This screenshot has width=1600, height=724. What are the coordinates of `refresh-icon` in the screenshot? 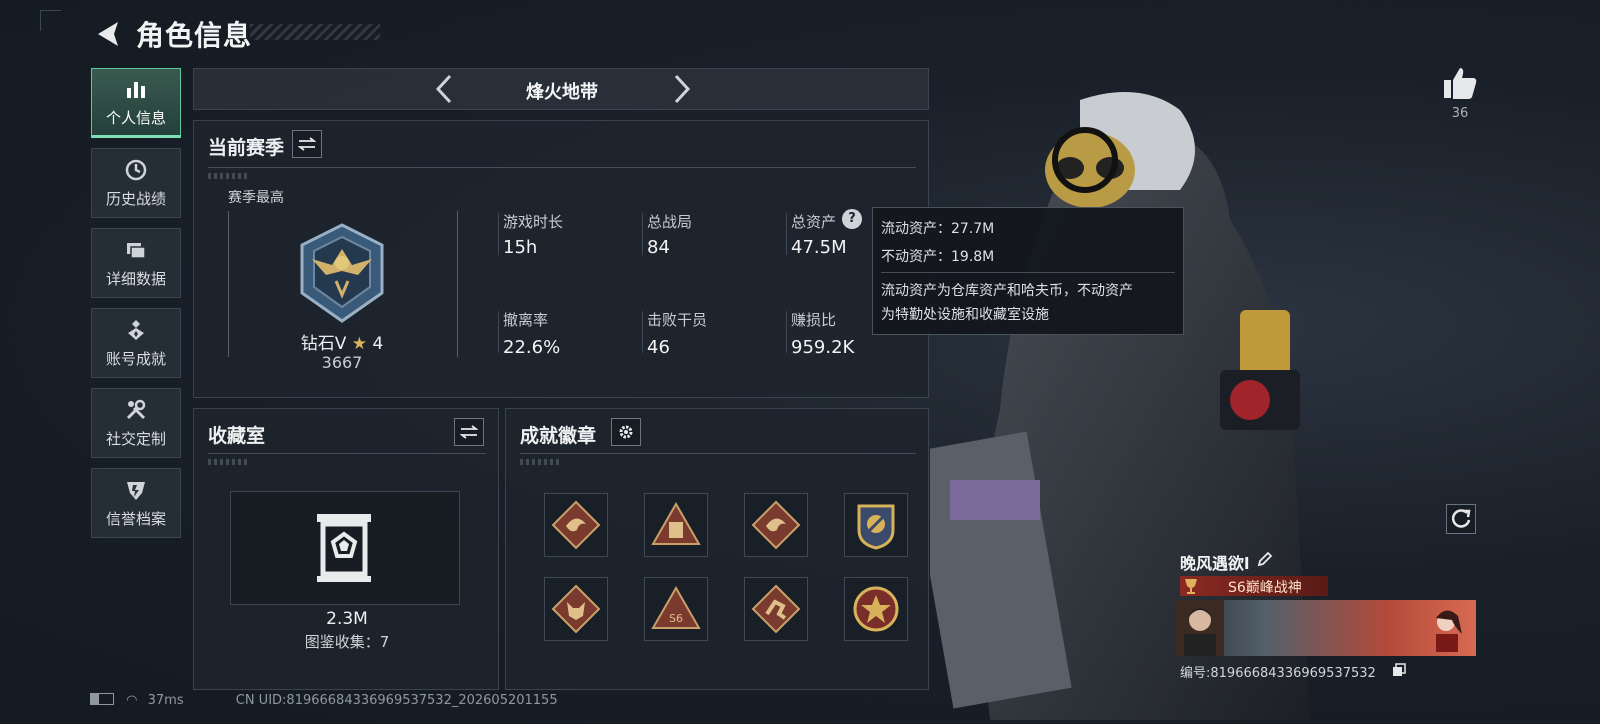 It's located at (1461, 518).